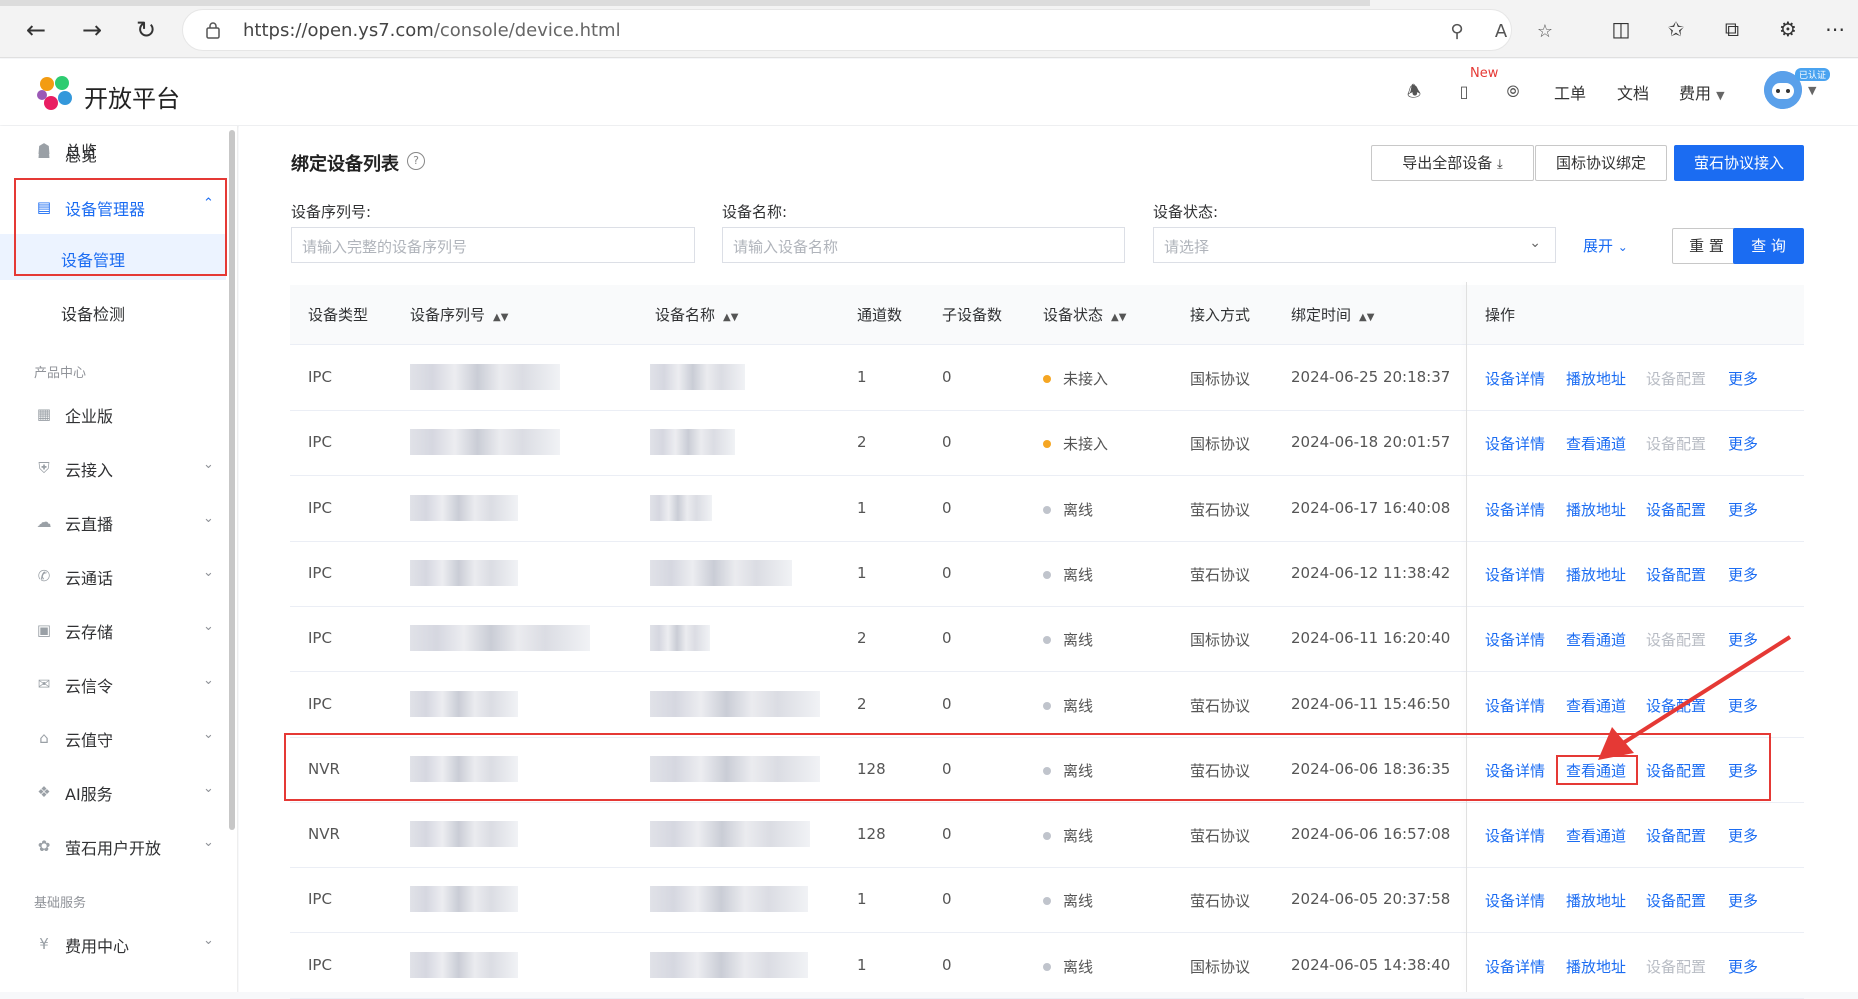  Describe the element at coordinates (113, 311) in the screenshot. I see `sidebar-subitem-device-detection: 设备检测` at that location.